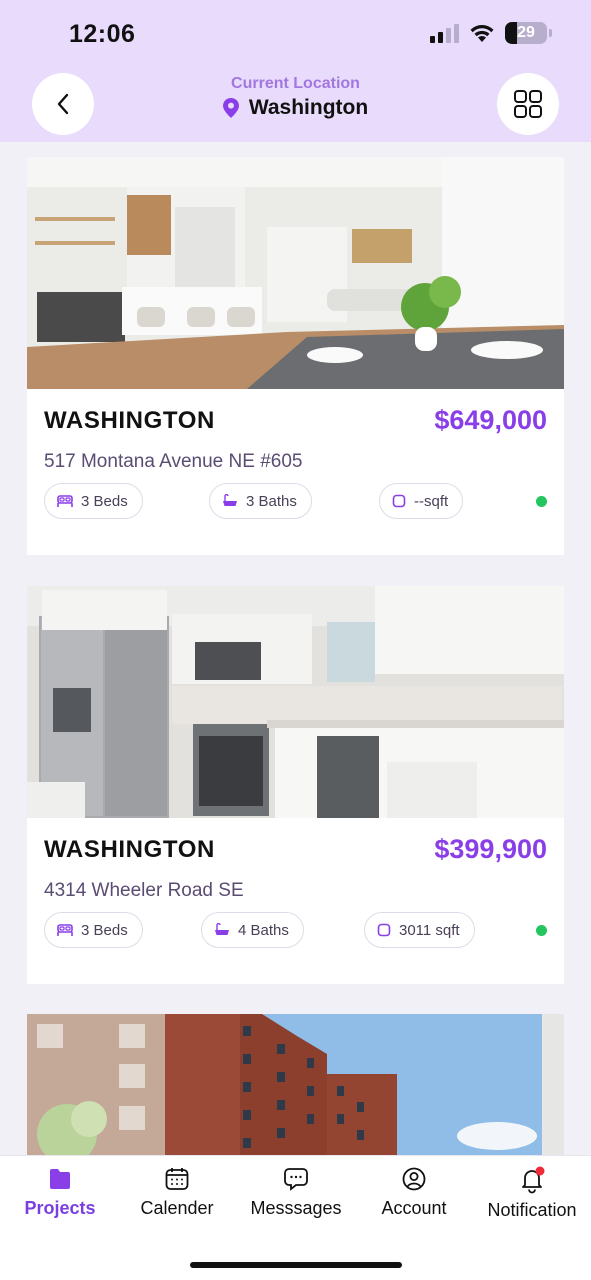 The width and height of the screenshot is (591, 1280). I want to click on listing-photo, so click(295, 1085).